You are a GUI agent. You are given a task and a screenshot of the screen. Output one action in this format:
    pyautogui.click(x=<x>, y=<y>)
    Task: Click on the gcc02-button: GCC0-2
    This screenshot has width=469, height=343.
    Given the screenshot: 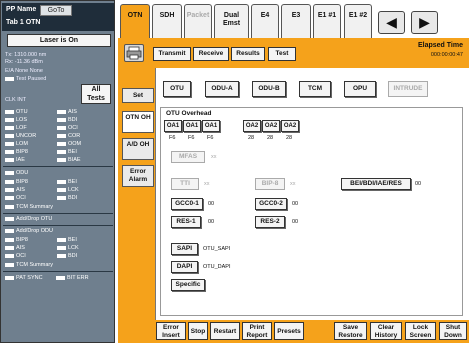 What is the action you would take?
    pyautogui.click(x=271, y=204)
    